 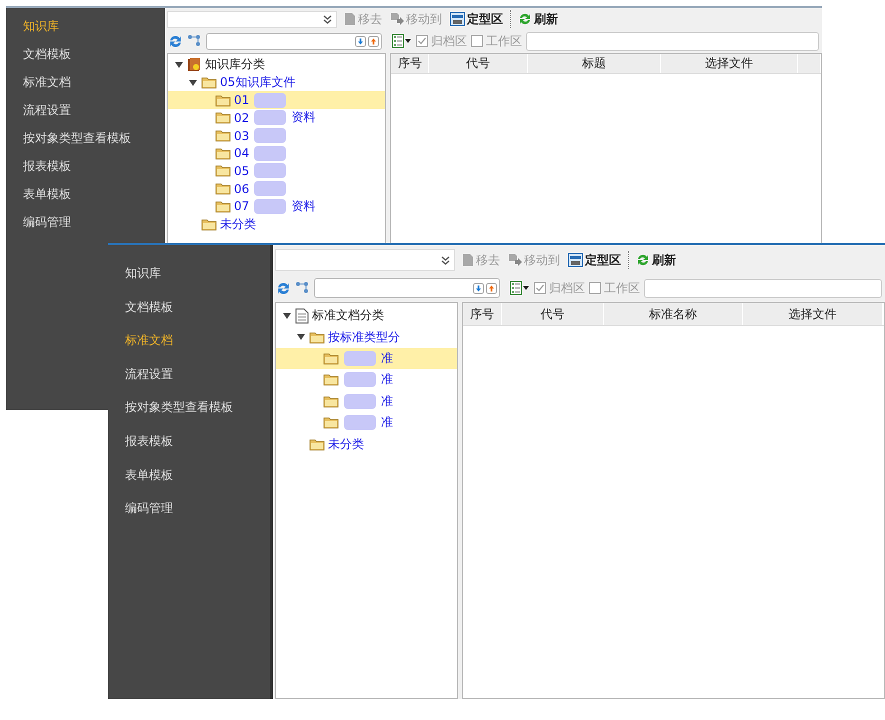 What do you see at coordinates (348, 315) in the screenshot?
I see `tree-label: 标准文档分类` at bounding box center [348, 315].